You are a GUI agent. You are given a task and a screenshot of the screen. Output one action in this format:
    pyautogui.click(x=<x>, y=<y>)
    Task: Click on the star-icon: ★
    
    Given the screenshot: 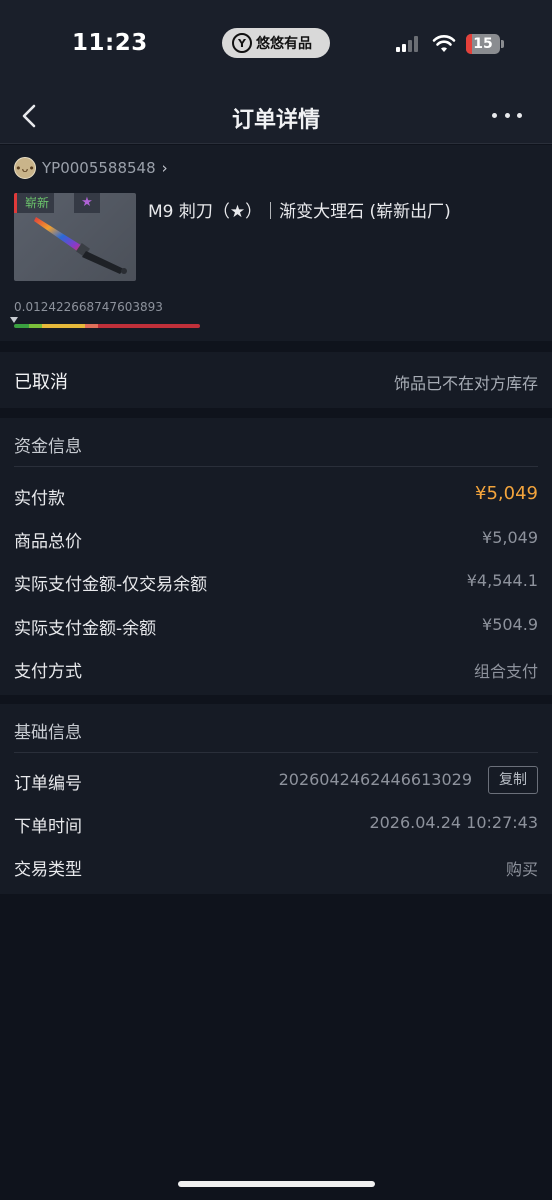 What is the action you would take?
    pyautogui.click(x=87, y=203)
    